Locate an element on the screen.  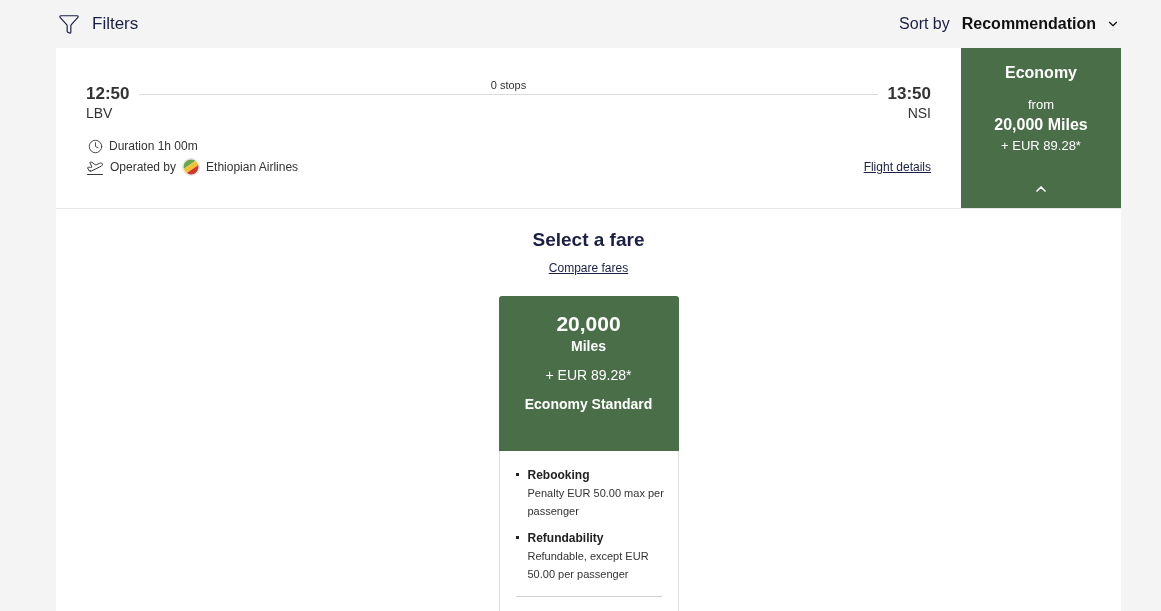
fare-fee: + EUR 89.28* is located at coordinates (588, 375).